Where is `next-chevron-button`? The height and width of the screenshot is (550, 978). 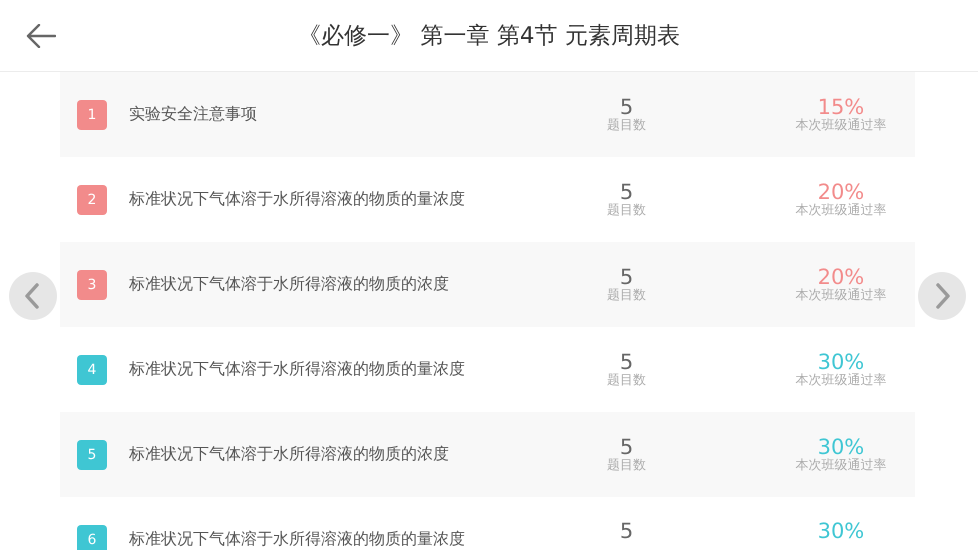
next-chevron-button is located at coordinates (942, 296).